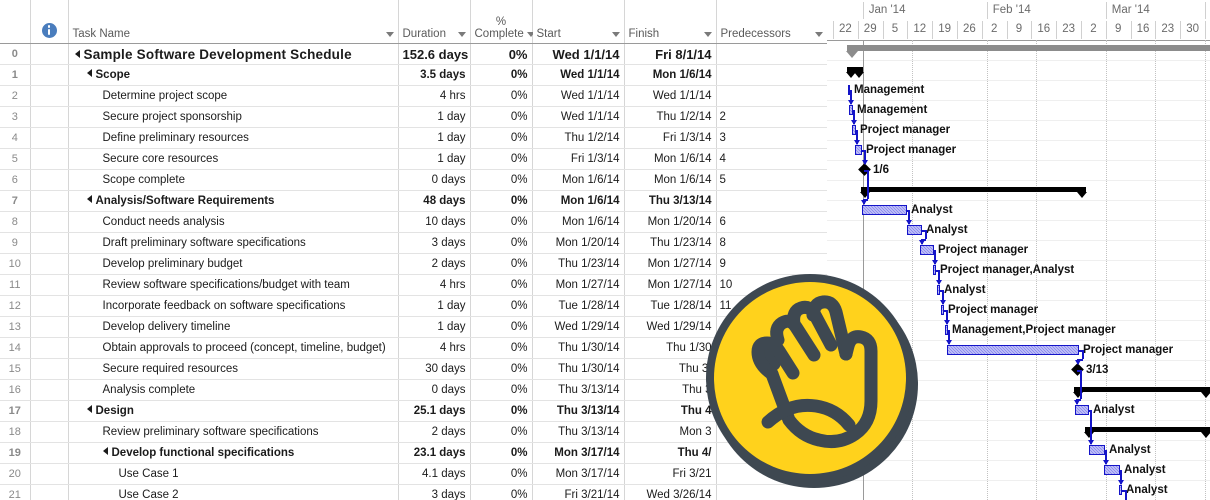 This screenshot has width=1210, height=500. I want to click on column-header-finish: Finish, so click(670, 22).